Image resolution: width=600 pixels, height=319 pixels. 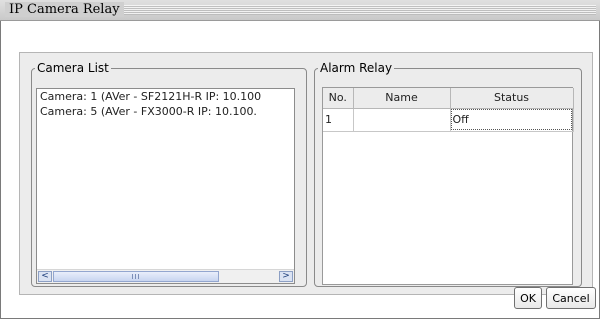 What do you see at coordinates (73, 68) in the screenshot?
I see `camera-list-legend: Camera List` at bounding box center [73, 68].